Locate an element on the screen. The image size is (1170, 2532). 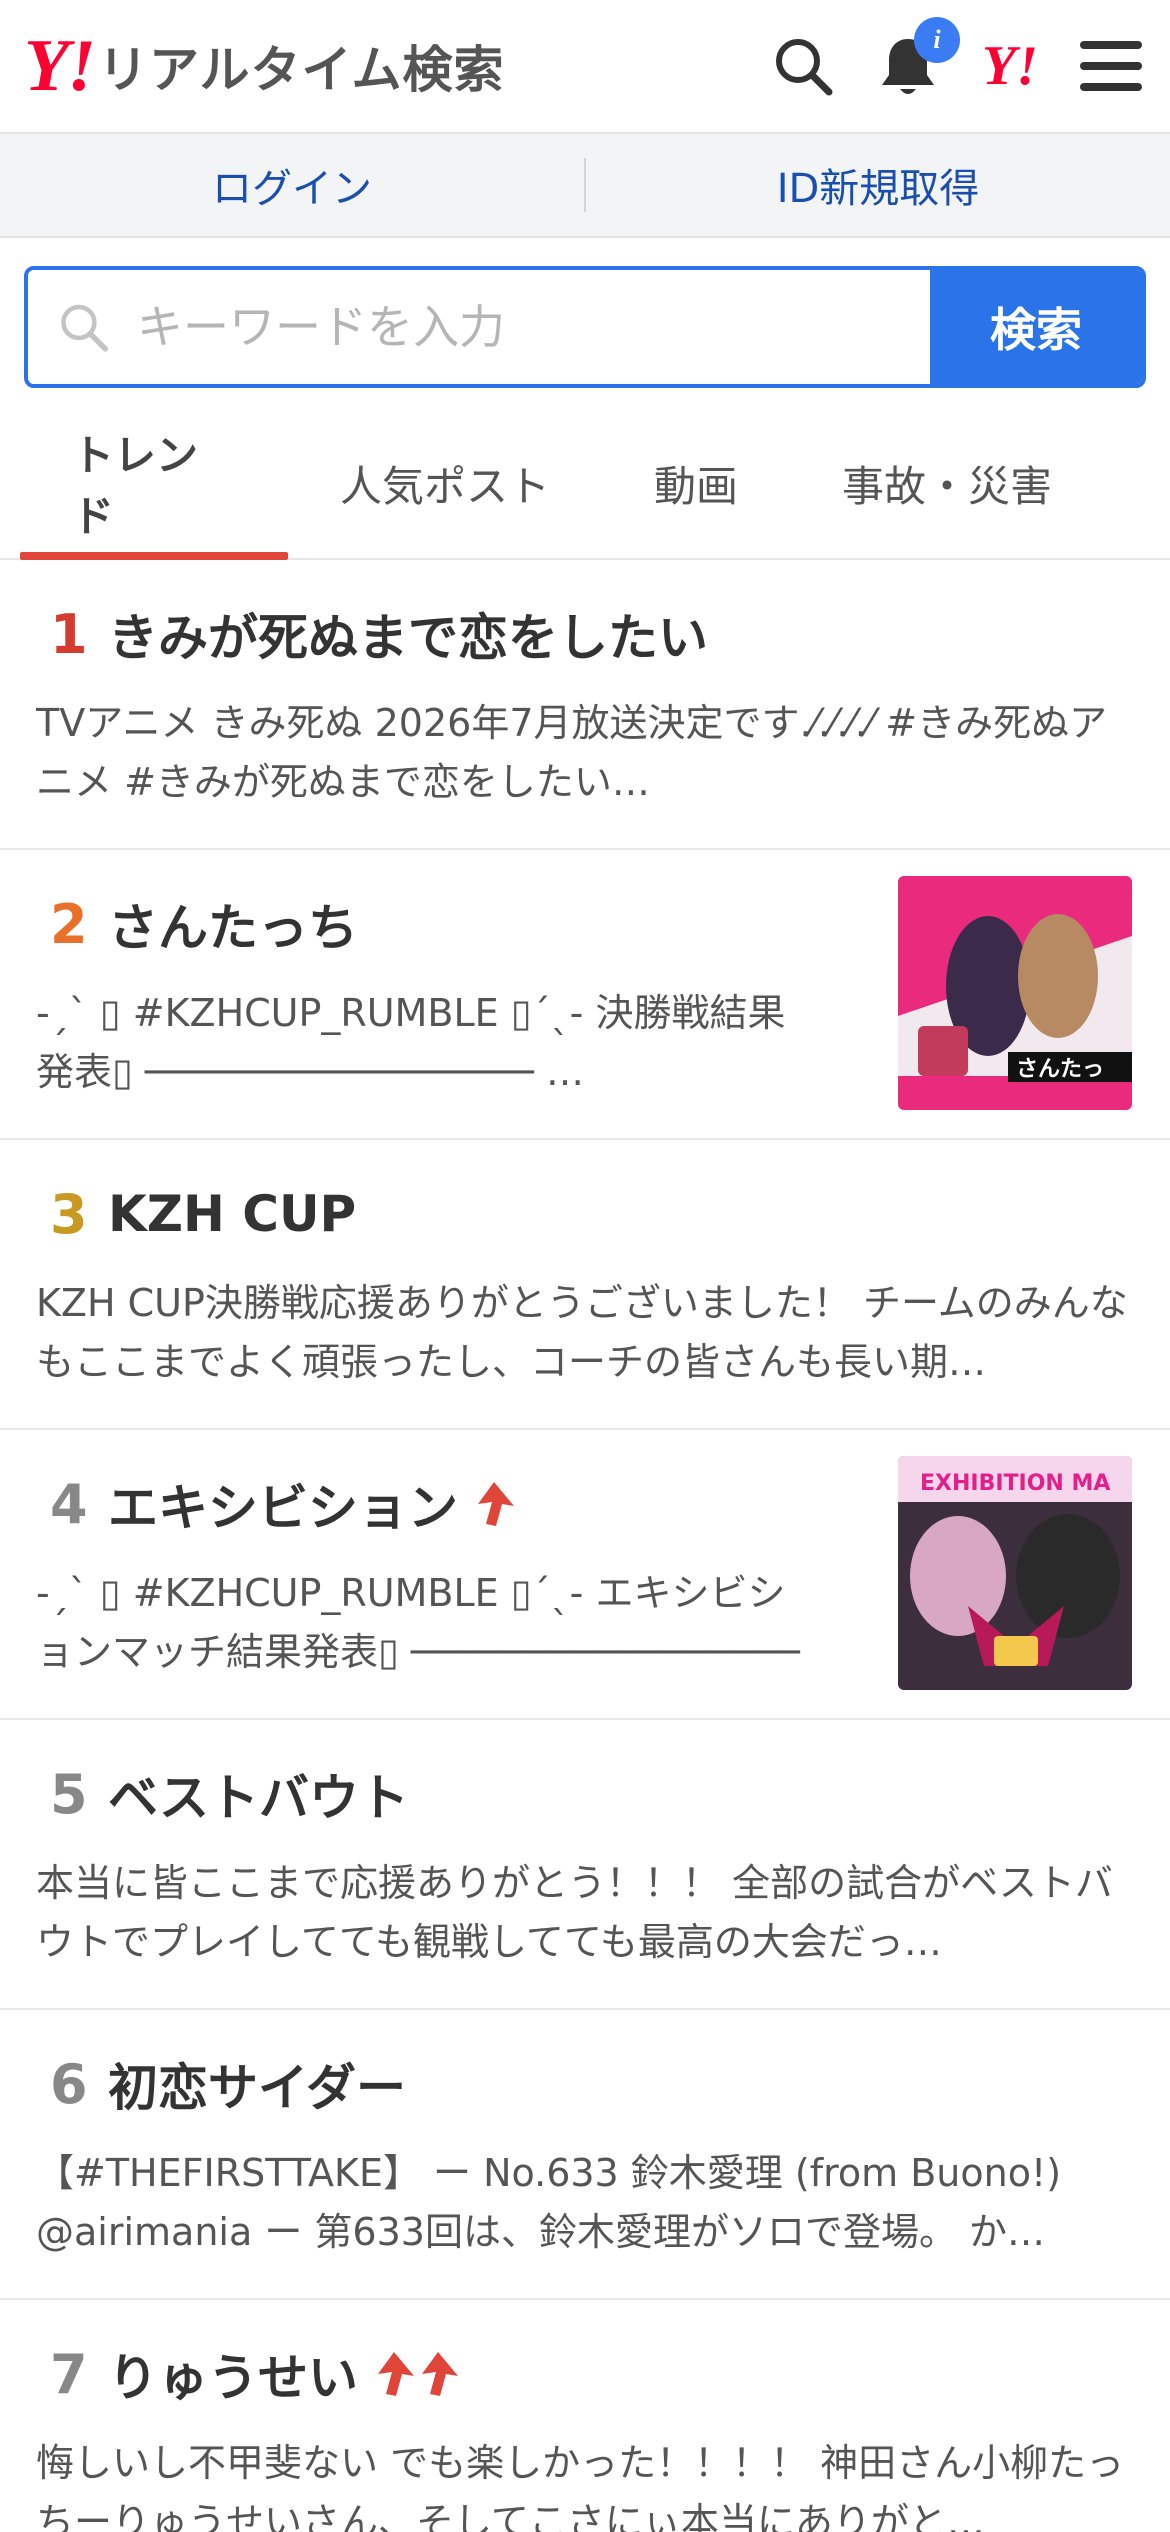
trend-rank: 4 is located at coordinates (69, 1504).